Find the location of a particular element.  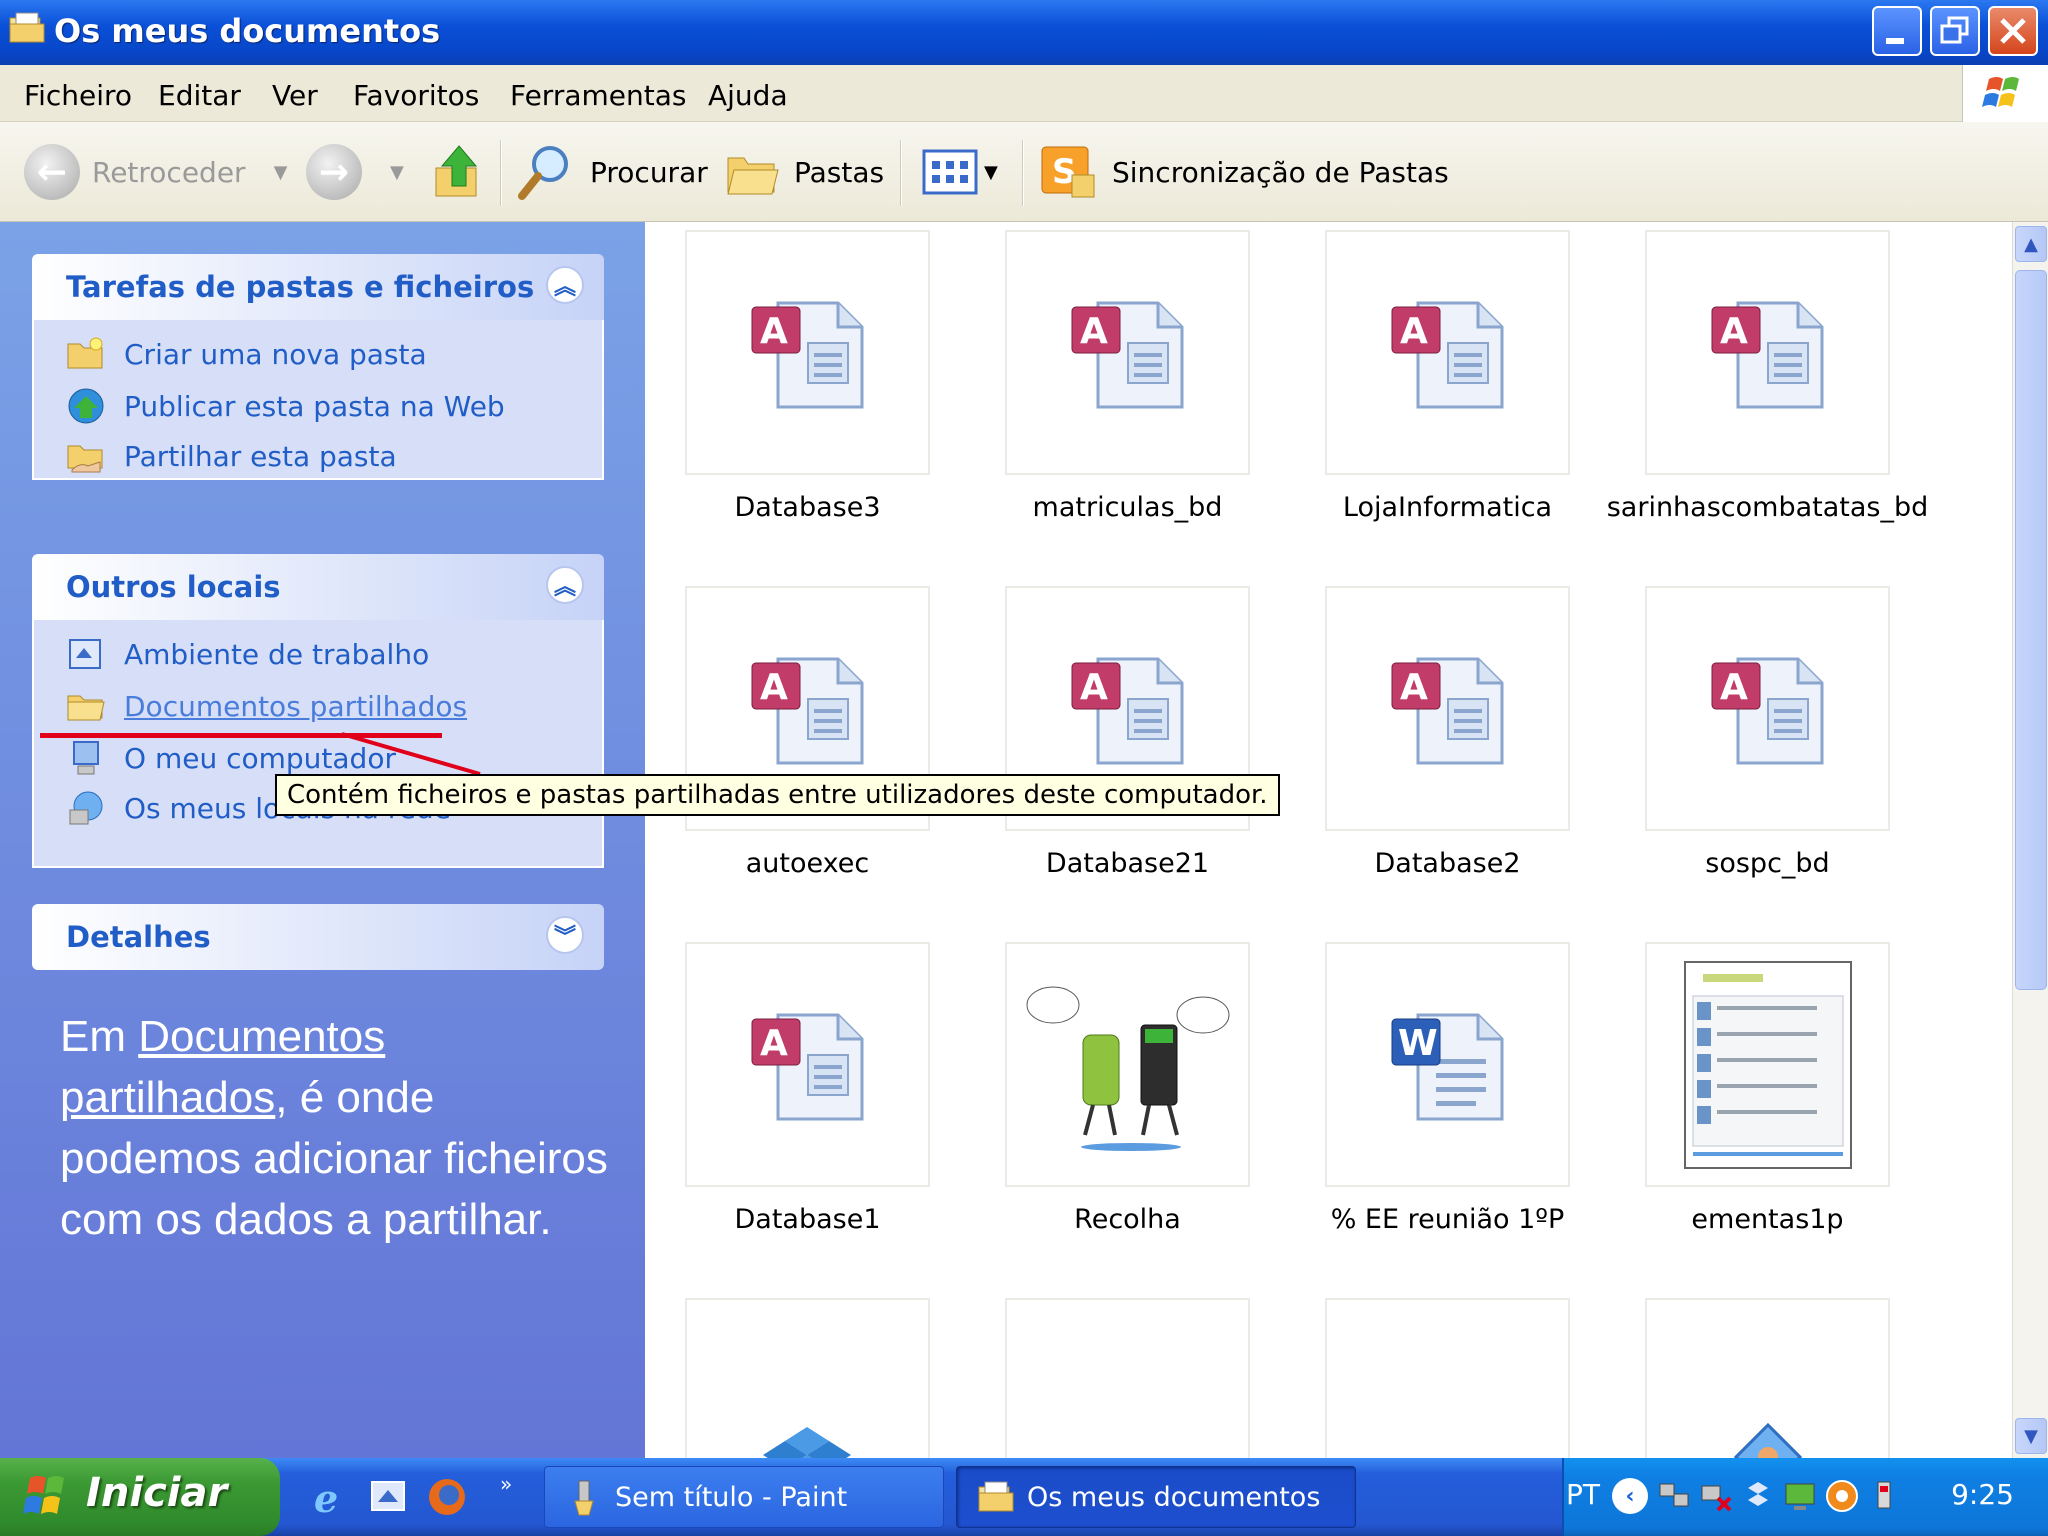

scrollbar-thumb is located at coordinates (2031, 630).